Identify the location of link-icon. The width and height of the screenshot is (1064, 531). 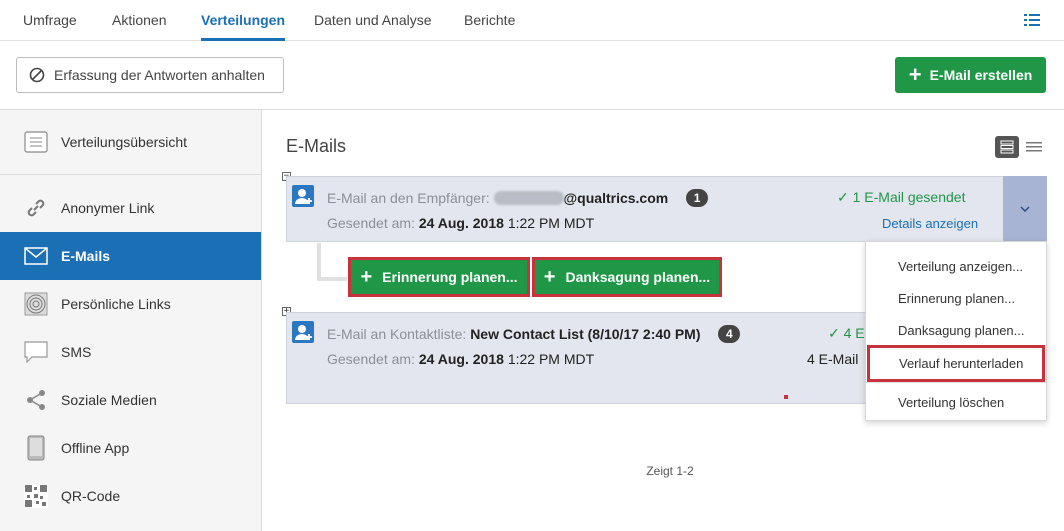
(36, 208).